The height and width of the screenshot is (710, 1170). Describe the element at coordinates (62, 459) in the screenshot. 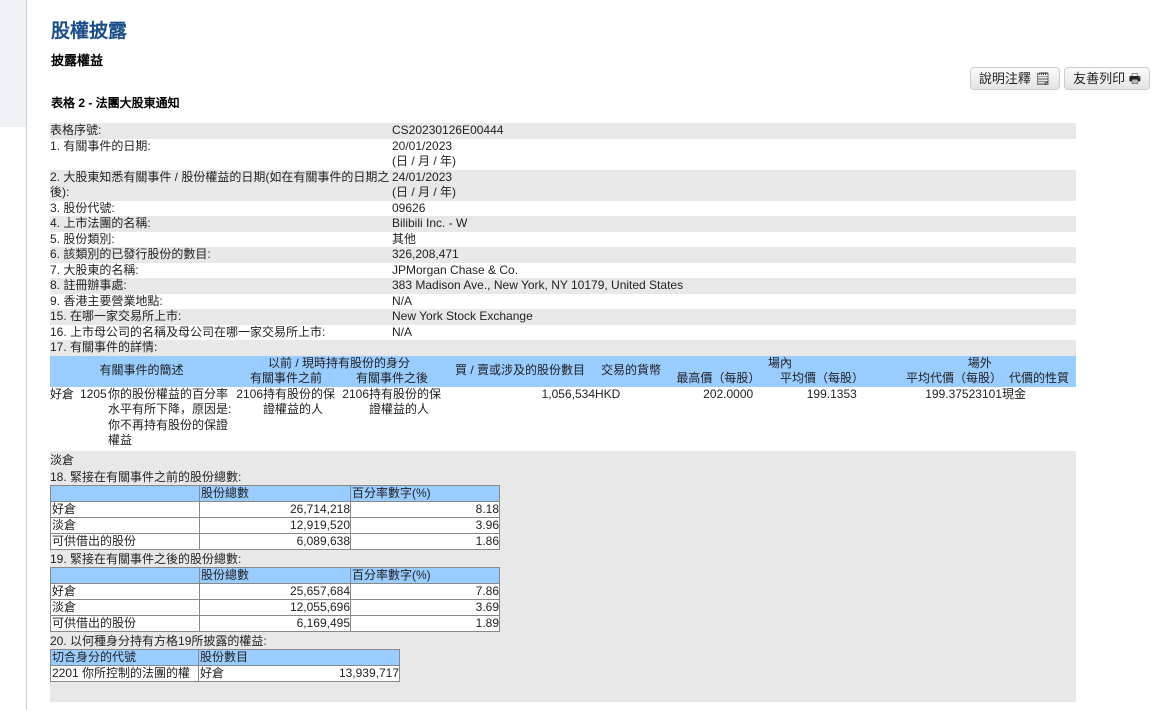

I see `short-position-label: 淡倉` at that location.